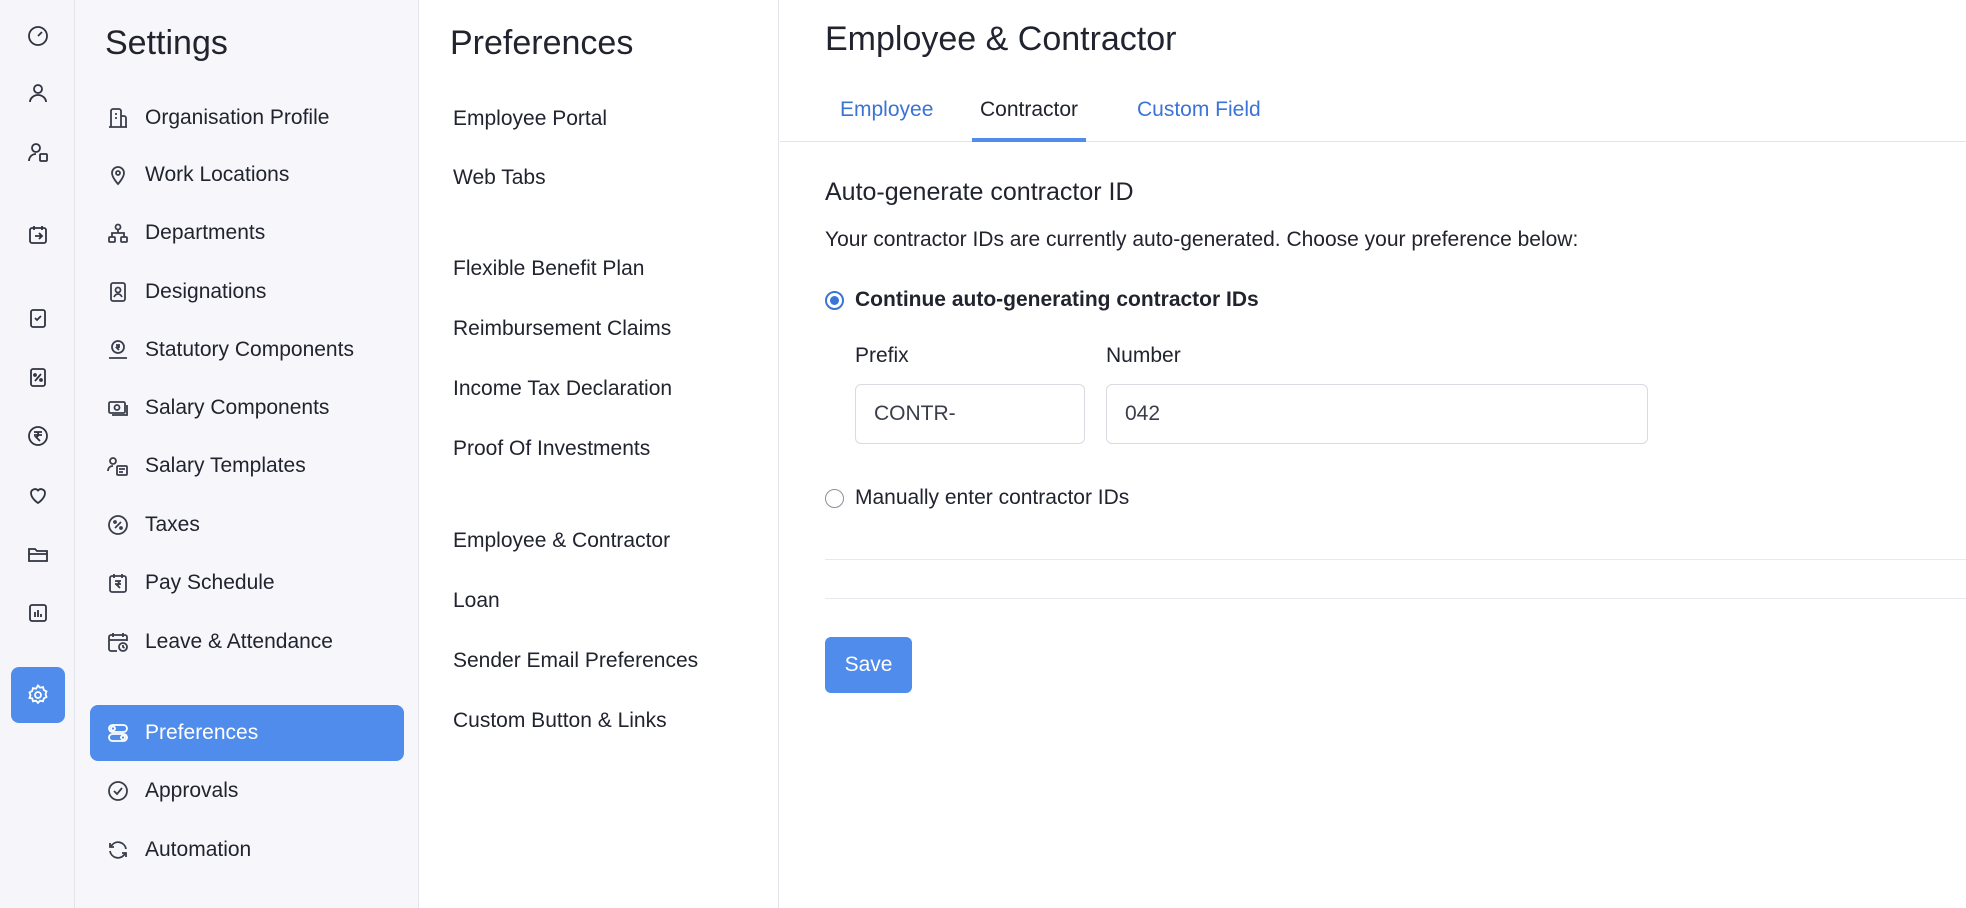  Describe the element at coordinates (38, 318) in the screenshot. I see `approvals-icon` at that location.